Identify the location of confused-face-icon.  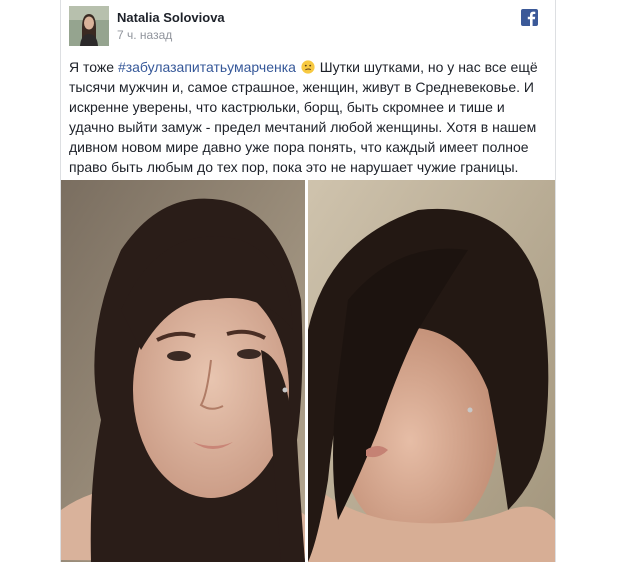
(308, 66).